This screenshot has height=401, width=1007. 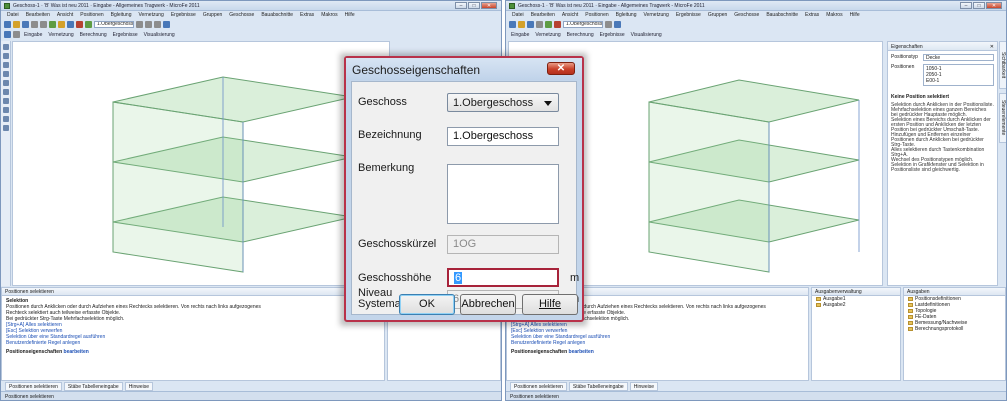 What do you see at coordinates (88, 24) in the screenshot?
I see `view-3d-icon` at bounding box center [88, 24].